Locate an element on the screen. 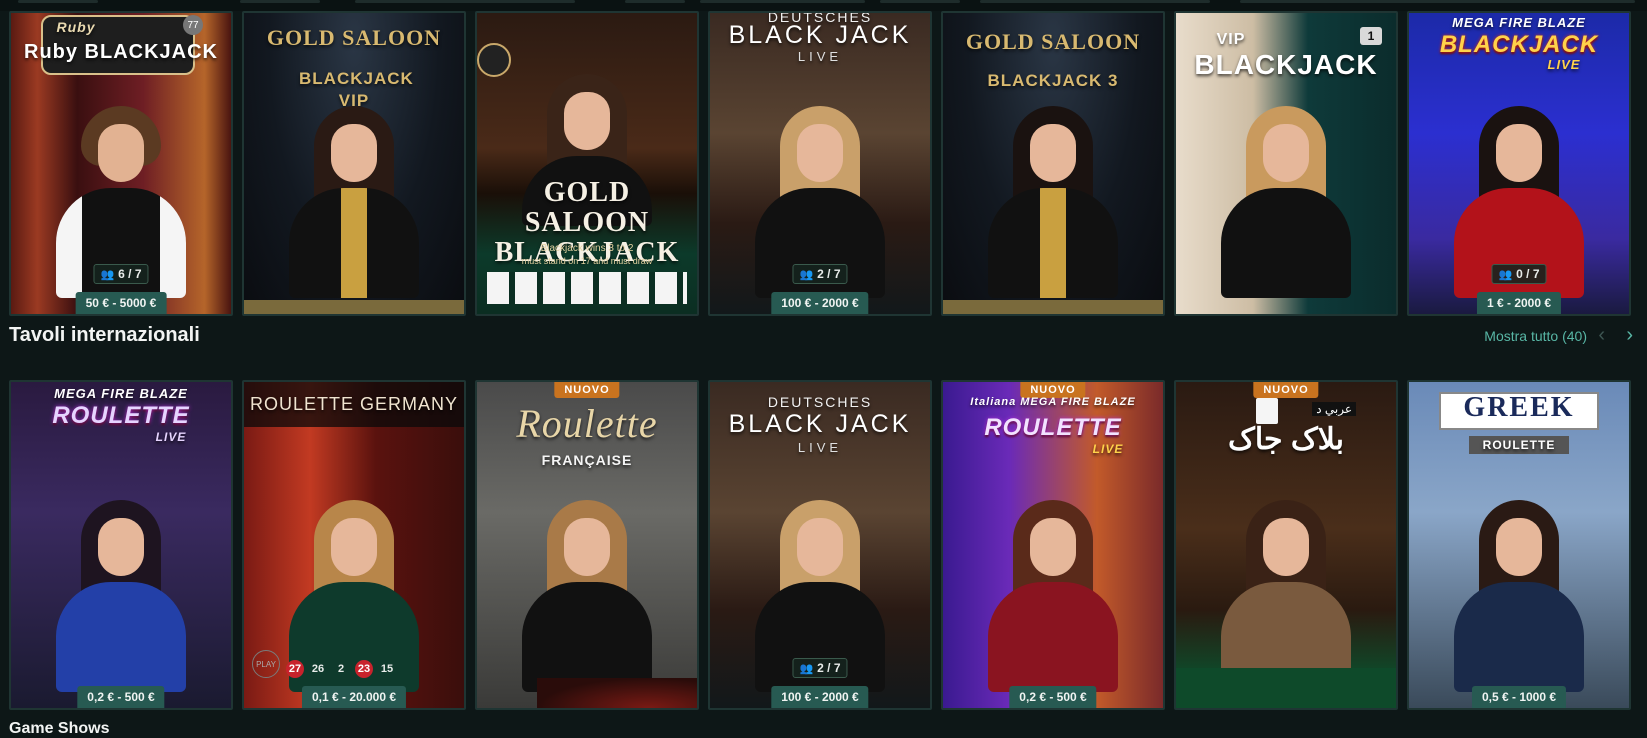  card-title: بلاک جاک is located at coordinates (1286, 439).